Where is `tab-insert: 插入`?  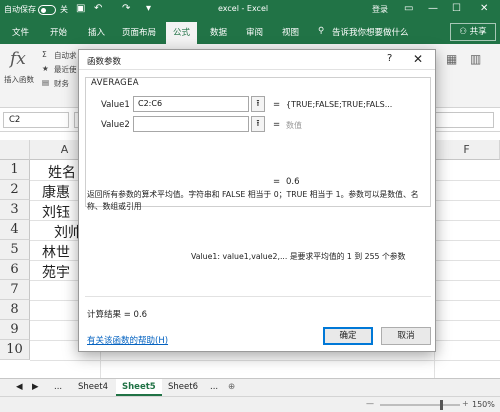
tab-insert: 插入 is located at coordinates (96, 32).